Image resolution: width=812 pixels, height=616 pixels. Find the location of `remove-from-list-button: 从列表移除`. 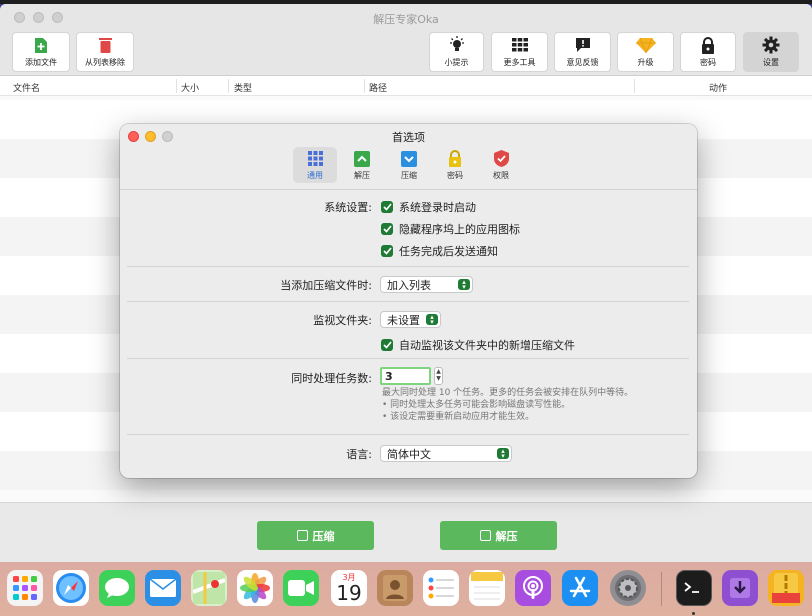

remove-from-list-button: 从列表移除 is located at coordinates (105, 52).